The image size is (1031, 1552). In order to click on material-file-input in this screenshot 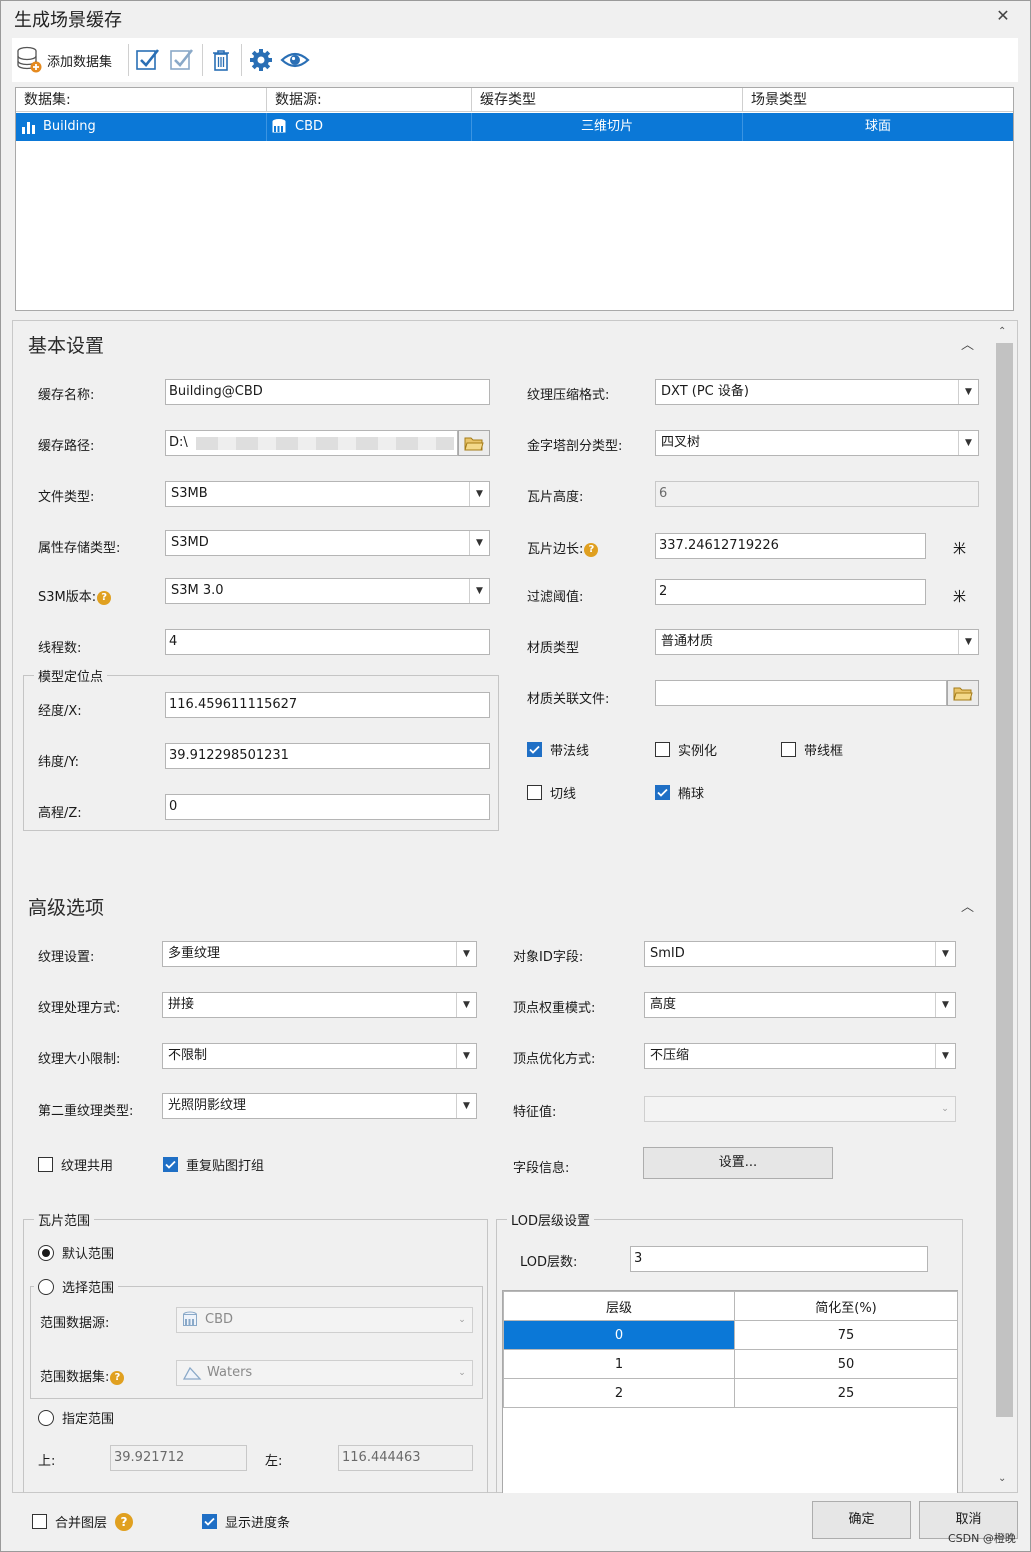, I will do `click(801, 693)`.